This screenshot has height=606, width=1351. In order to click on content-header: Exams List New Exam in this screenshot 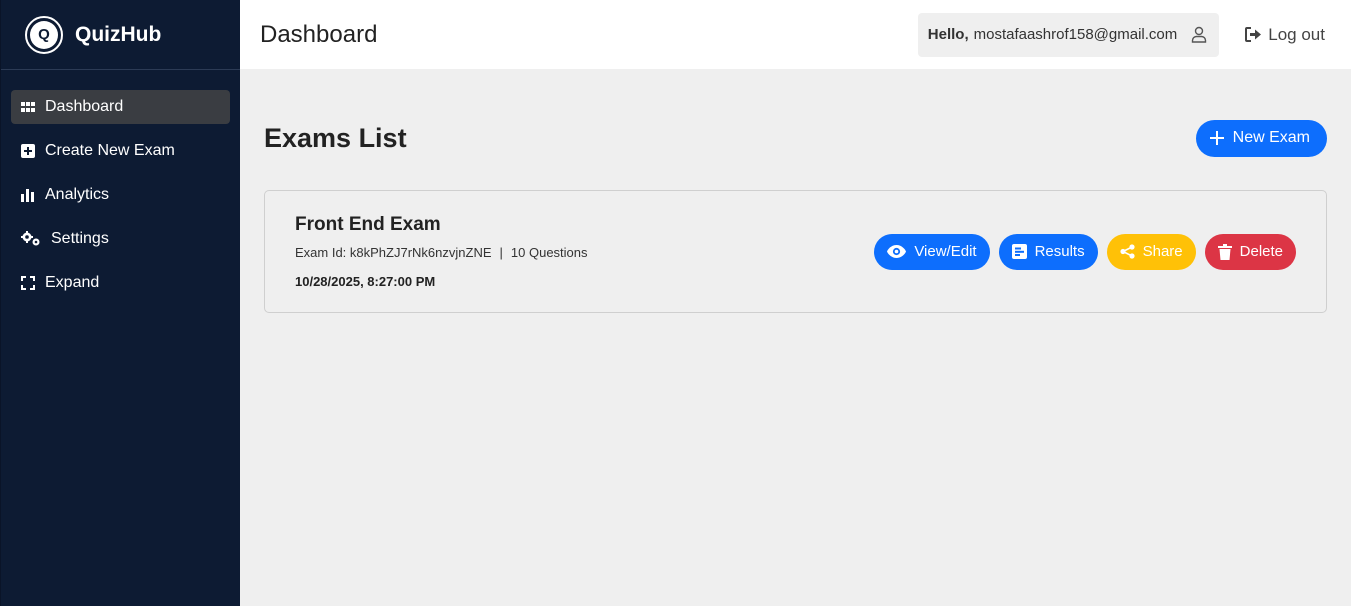, I will do `click(795, 138)`.